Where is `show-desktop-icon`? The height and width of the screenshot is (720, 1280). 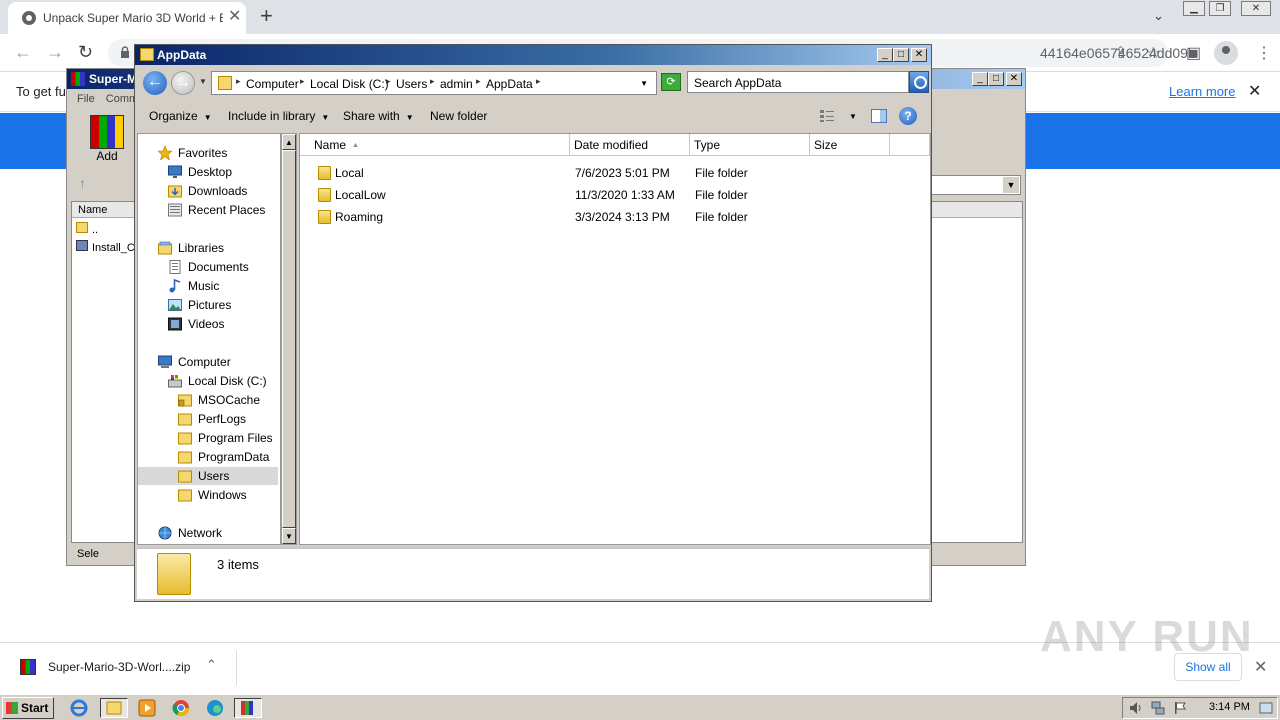 show-desktop-icon is located at coordinates (1266, 708).